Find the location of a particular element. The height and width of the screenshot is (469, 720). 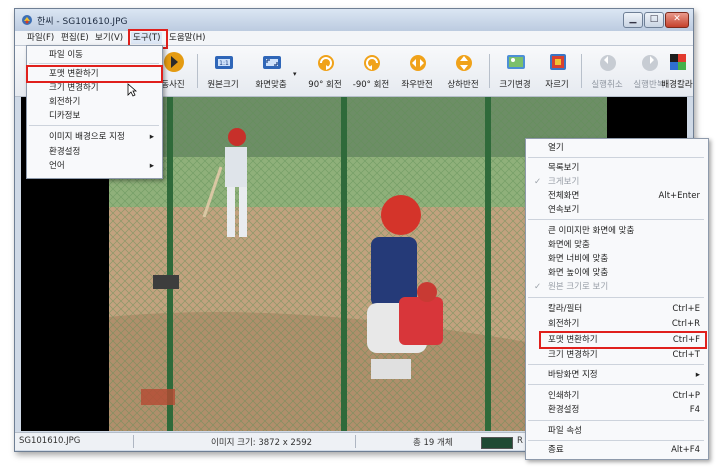

rotate-left-icon is located at coordinates (372, 63).